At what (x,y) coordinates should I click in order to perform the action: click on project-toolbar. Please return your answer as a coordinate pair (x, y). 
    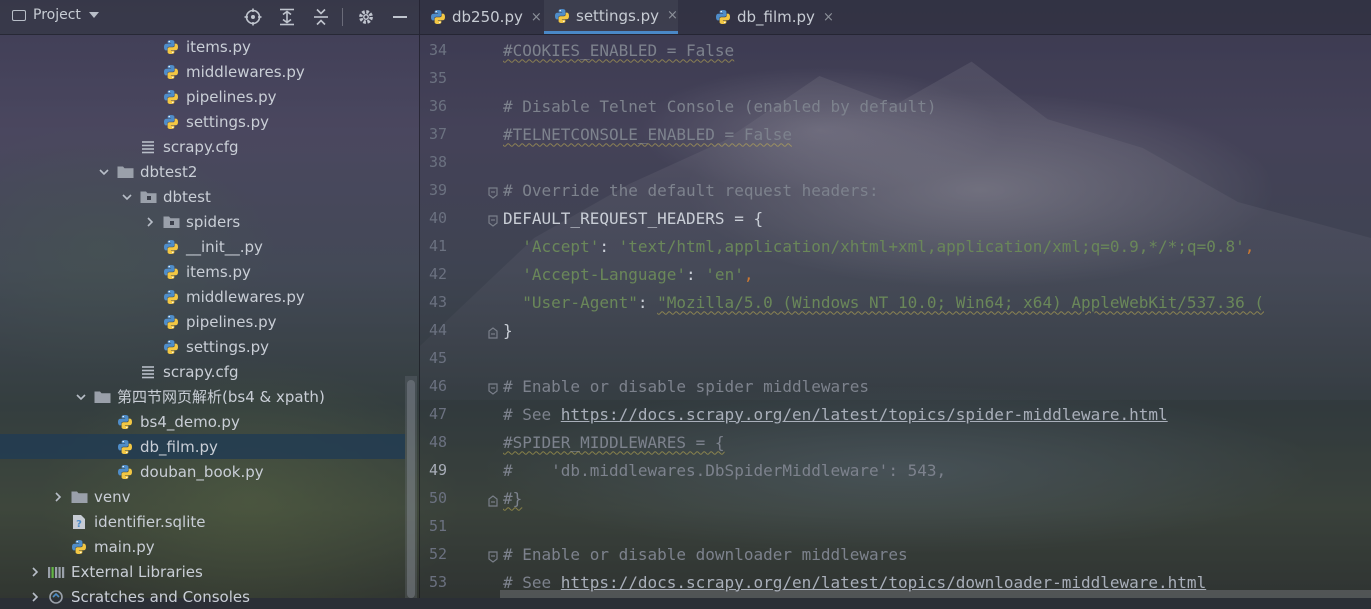
    Looking at the image, I should click on (320, 17).